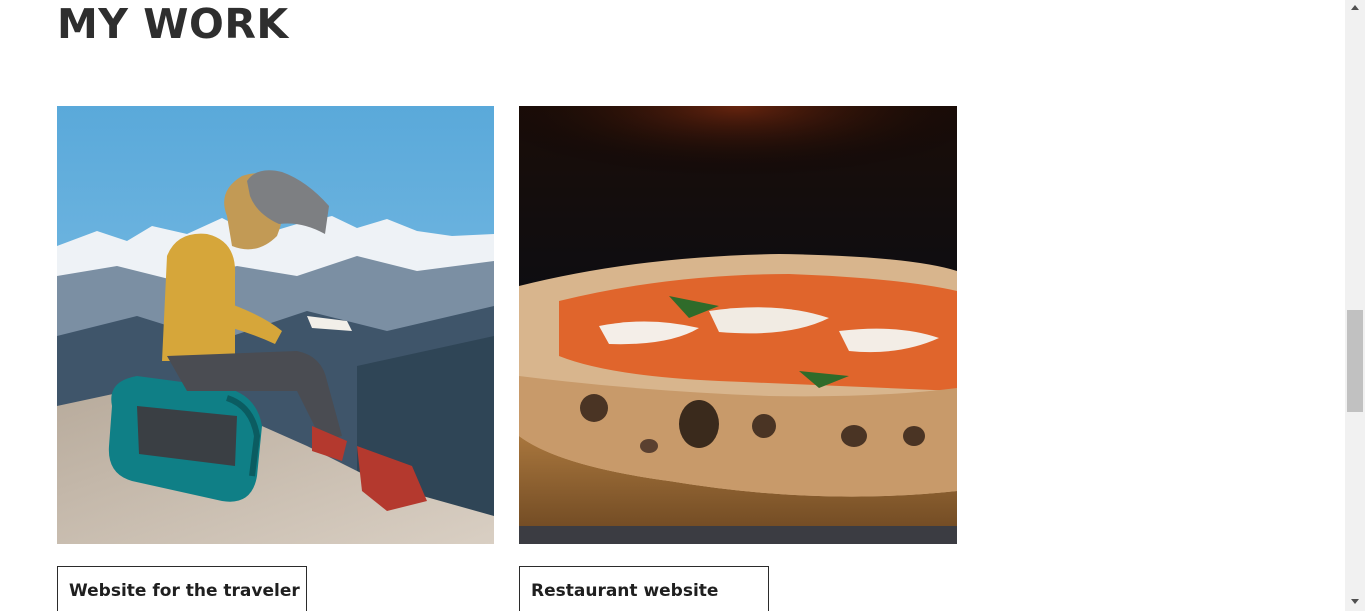  What do you see at coordinates (1355, 8) in the screenshot?
I see `scroll-up-arrow-icon` at bounding box center [1355, 8].